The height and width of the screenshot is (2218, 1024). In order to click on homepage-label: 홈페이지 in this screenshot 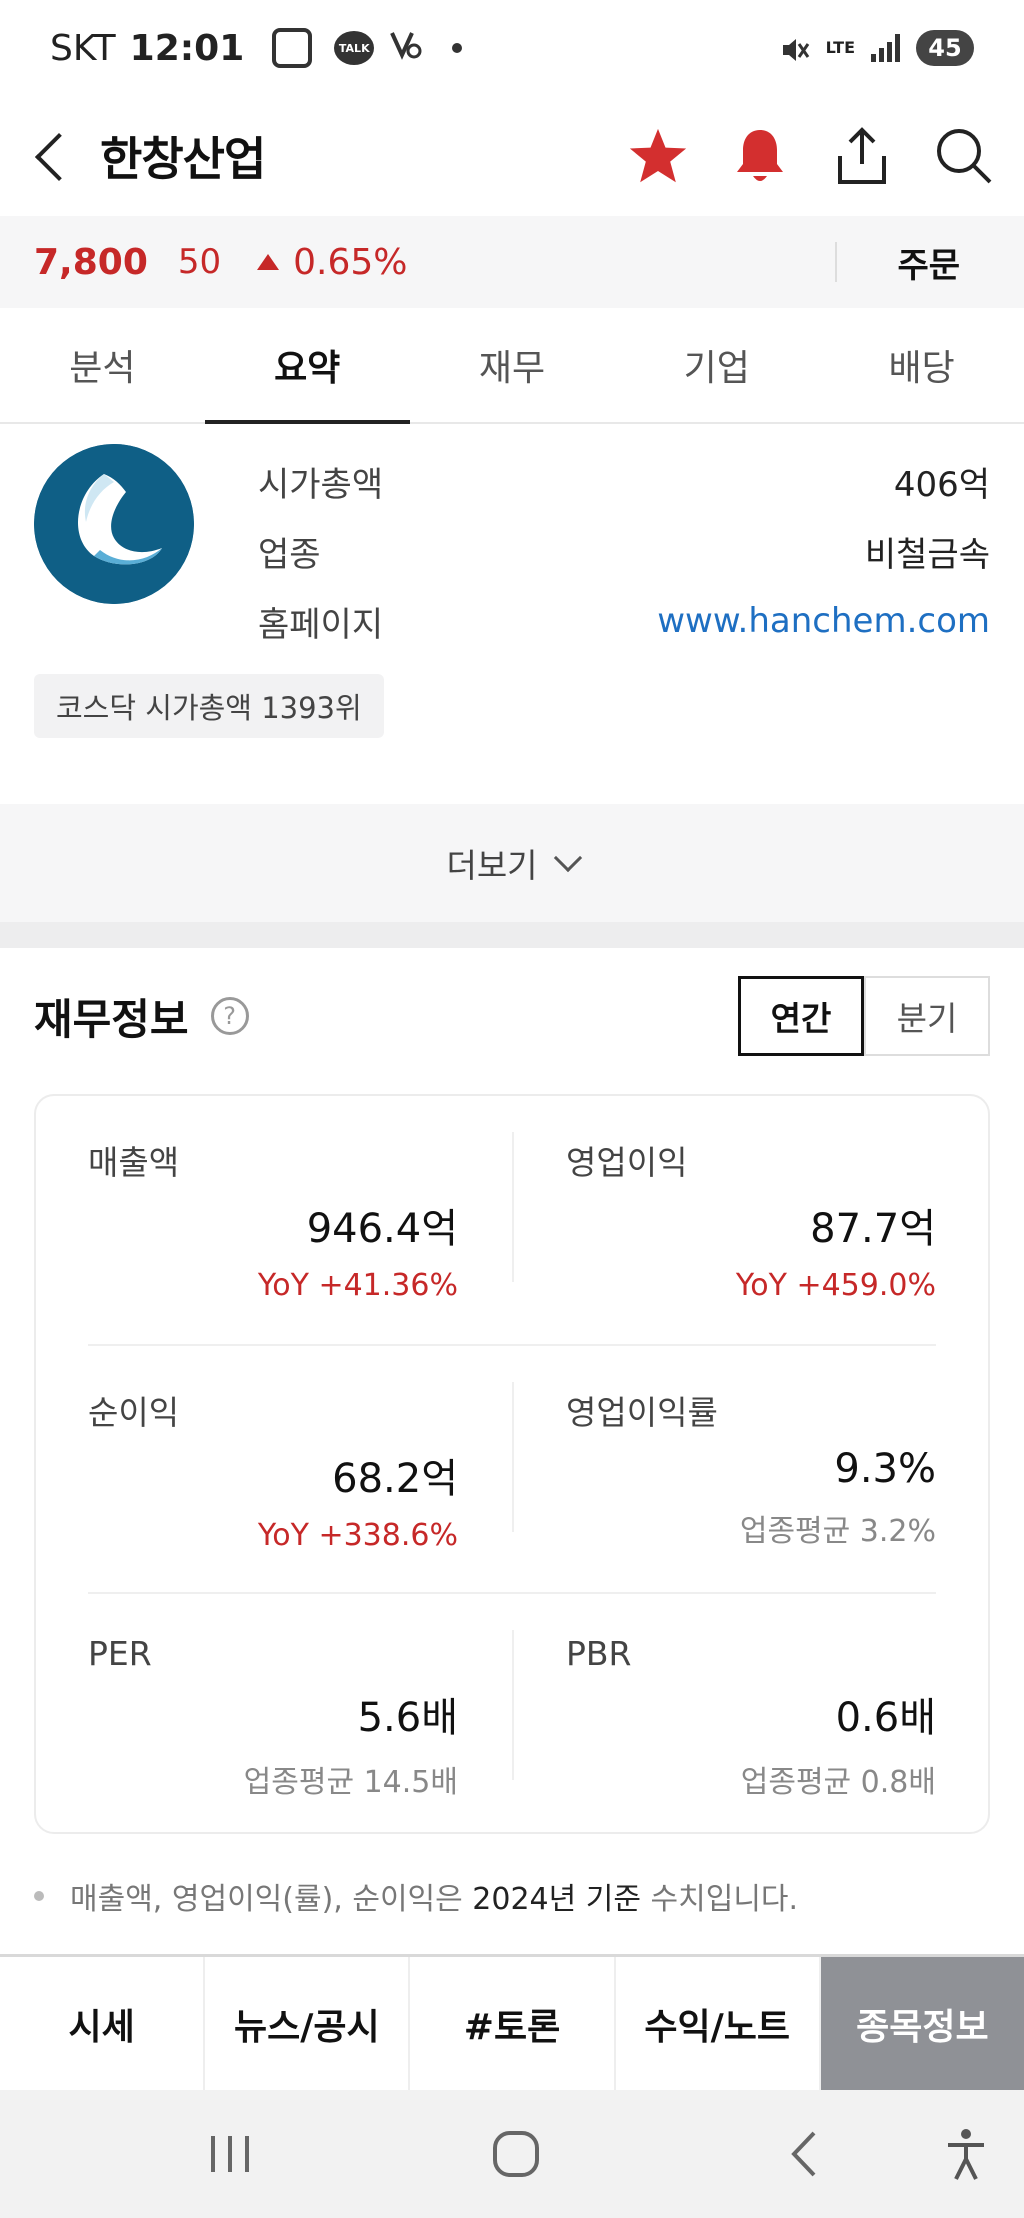, I will do `click(321, 624)`.